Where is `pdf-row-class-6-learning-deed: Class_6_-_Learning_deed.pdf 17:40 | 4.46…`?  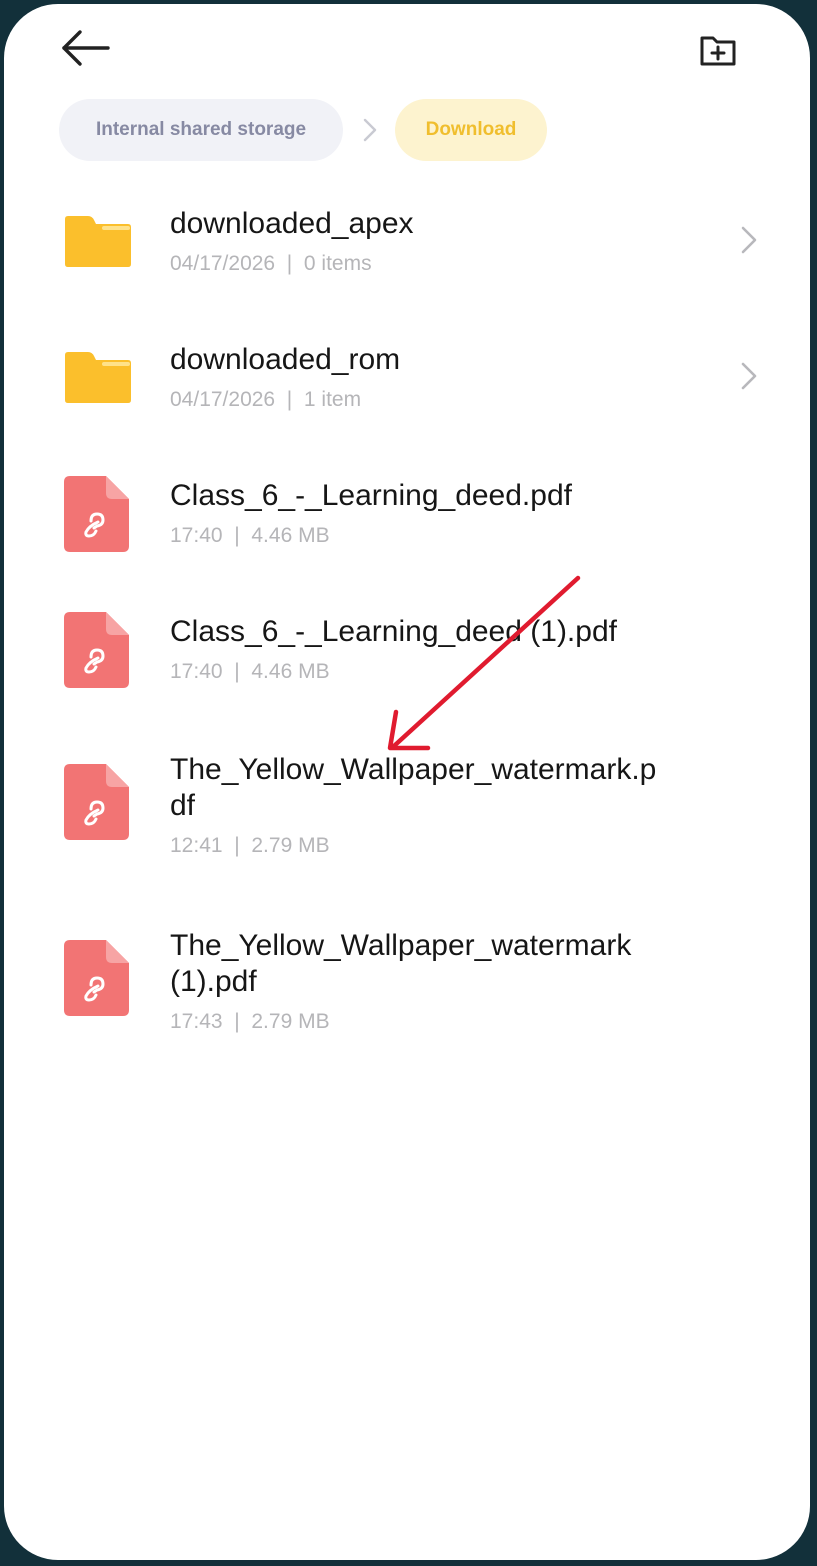
pdf-row-class-6-learning-deed: Class_6_-_Learning_deed.pdf 17:40 | 4.46… is located at coordinates (407, 521).